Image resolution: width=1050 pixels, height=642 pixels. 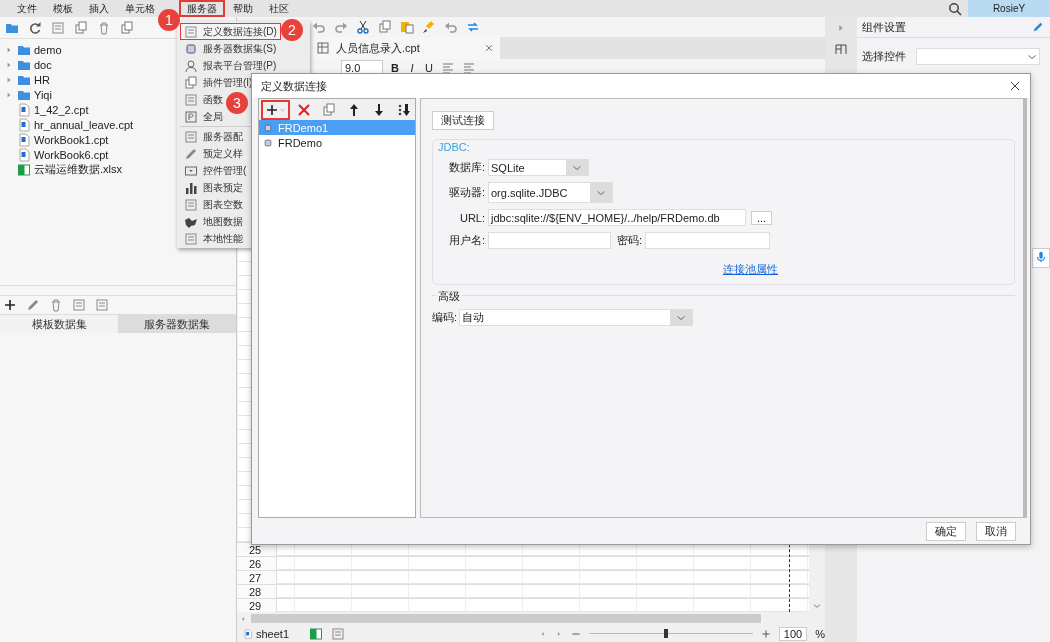 What do you see at coordinates (337, 142) in the screenshot?
I see `connection-item: FRDemo` at bounding box center [337, 142].